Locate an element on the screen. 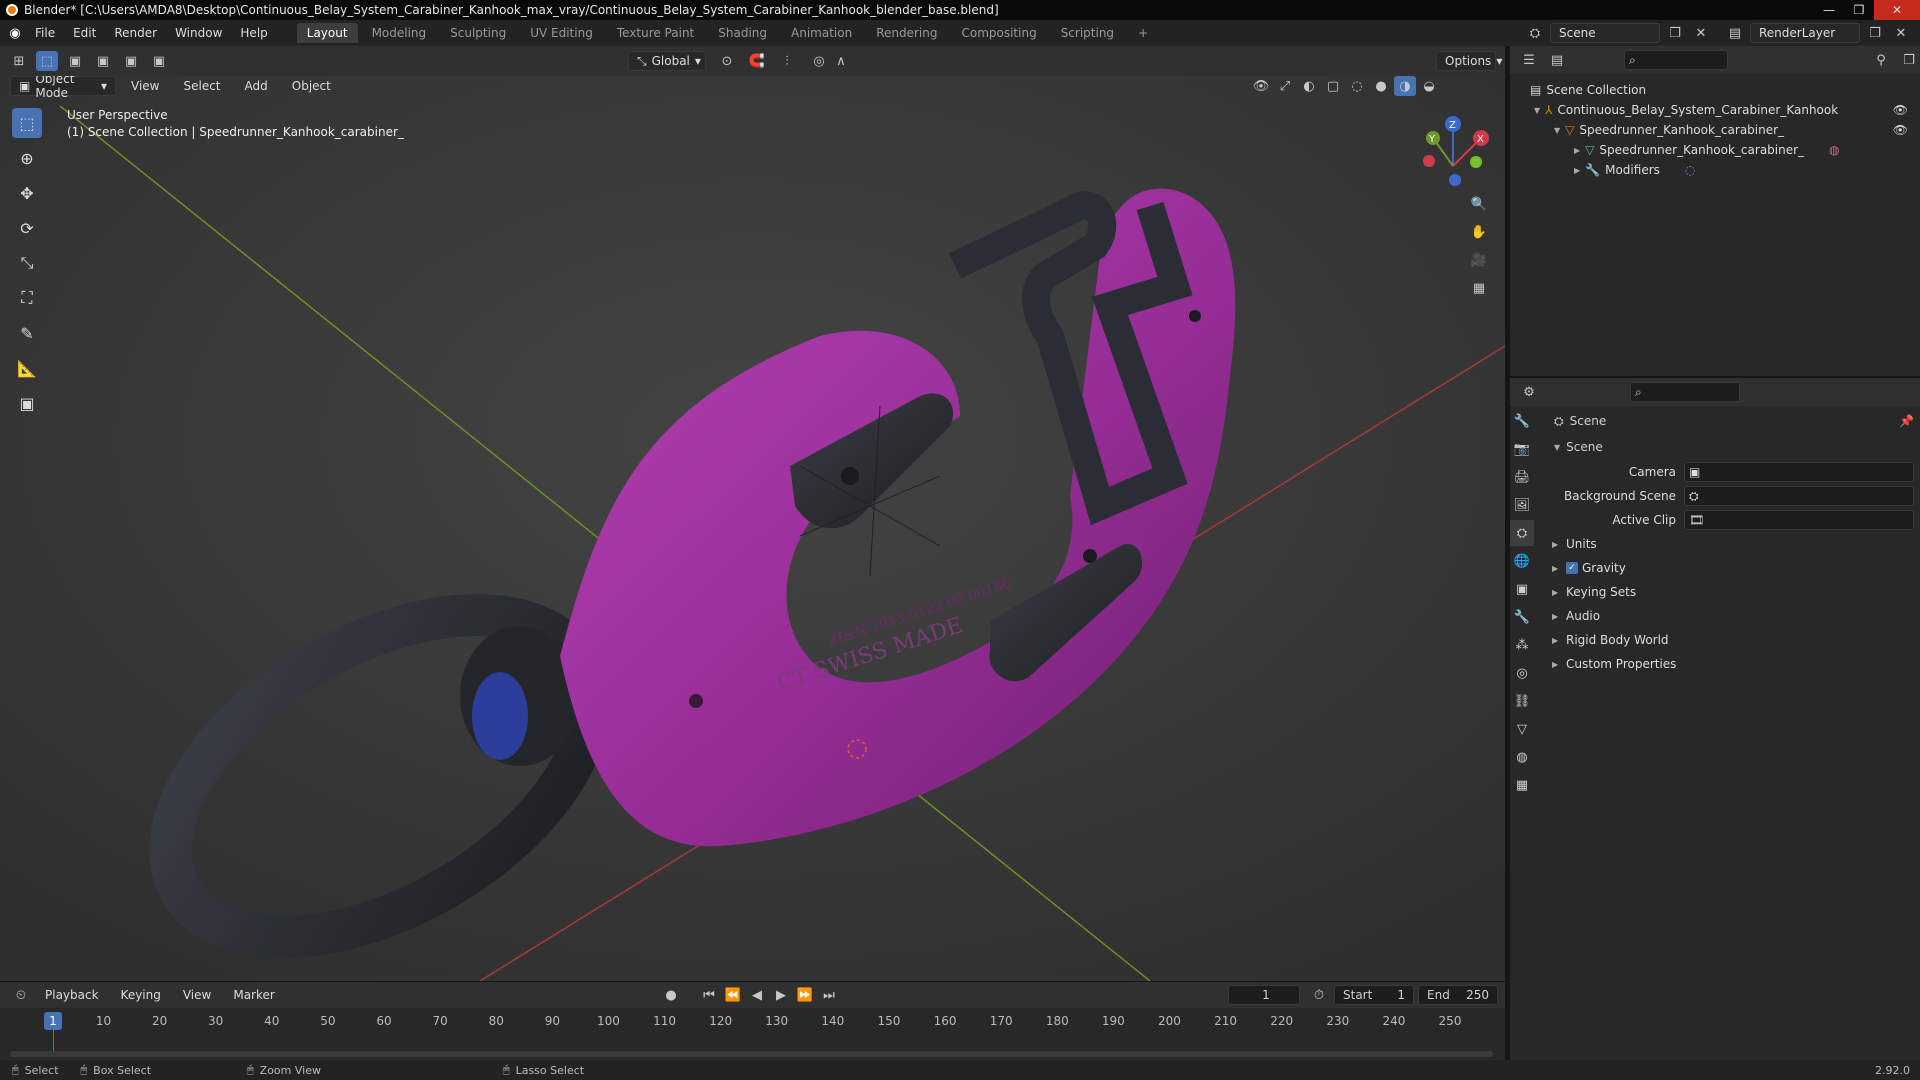 This screenshot has height=1080, width=1920. tab-scripting: Scripting is located at coordinates (1087, 33).